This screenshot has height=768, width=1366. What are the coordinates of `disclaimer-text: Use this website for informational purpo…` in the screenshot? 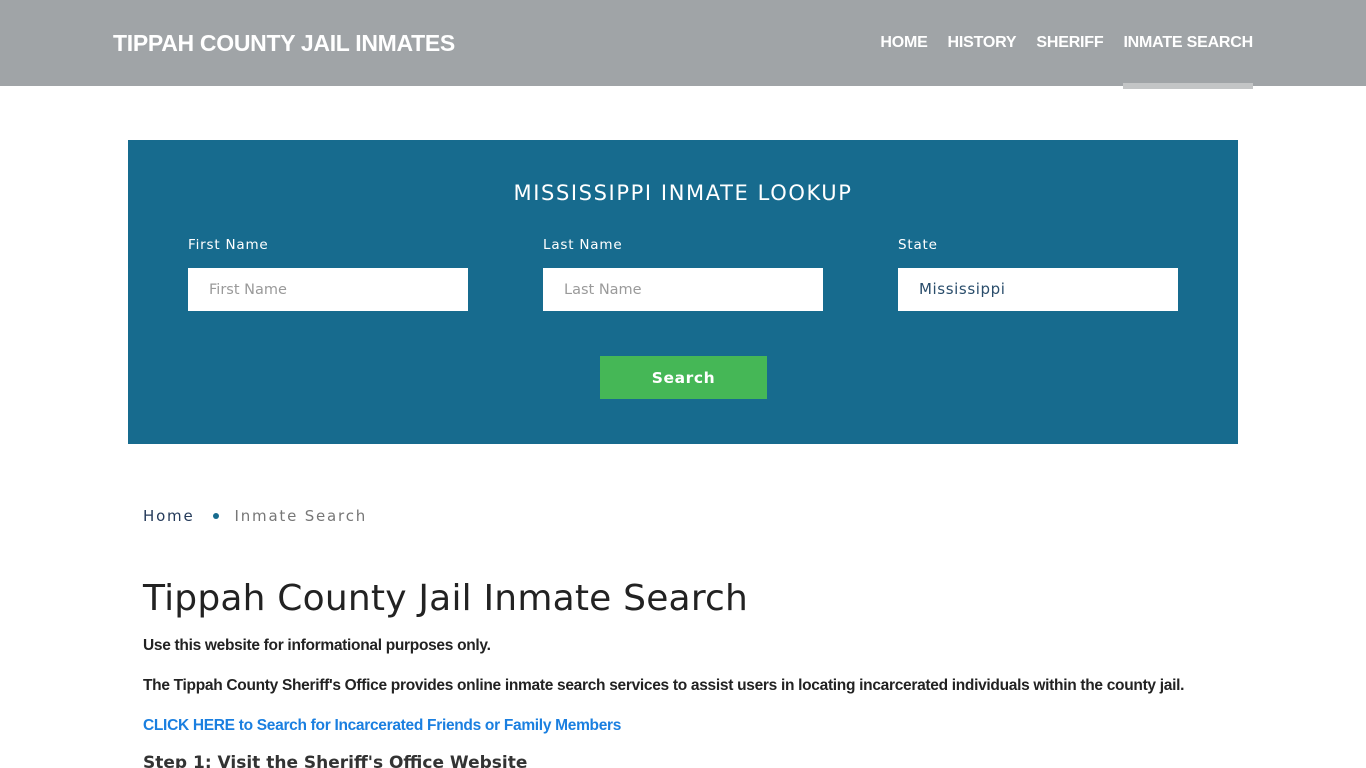 It's located at (317, 645).